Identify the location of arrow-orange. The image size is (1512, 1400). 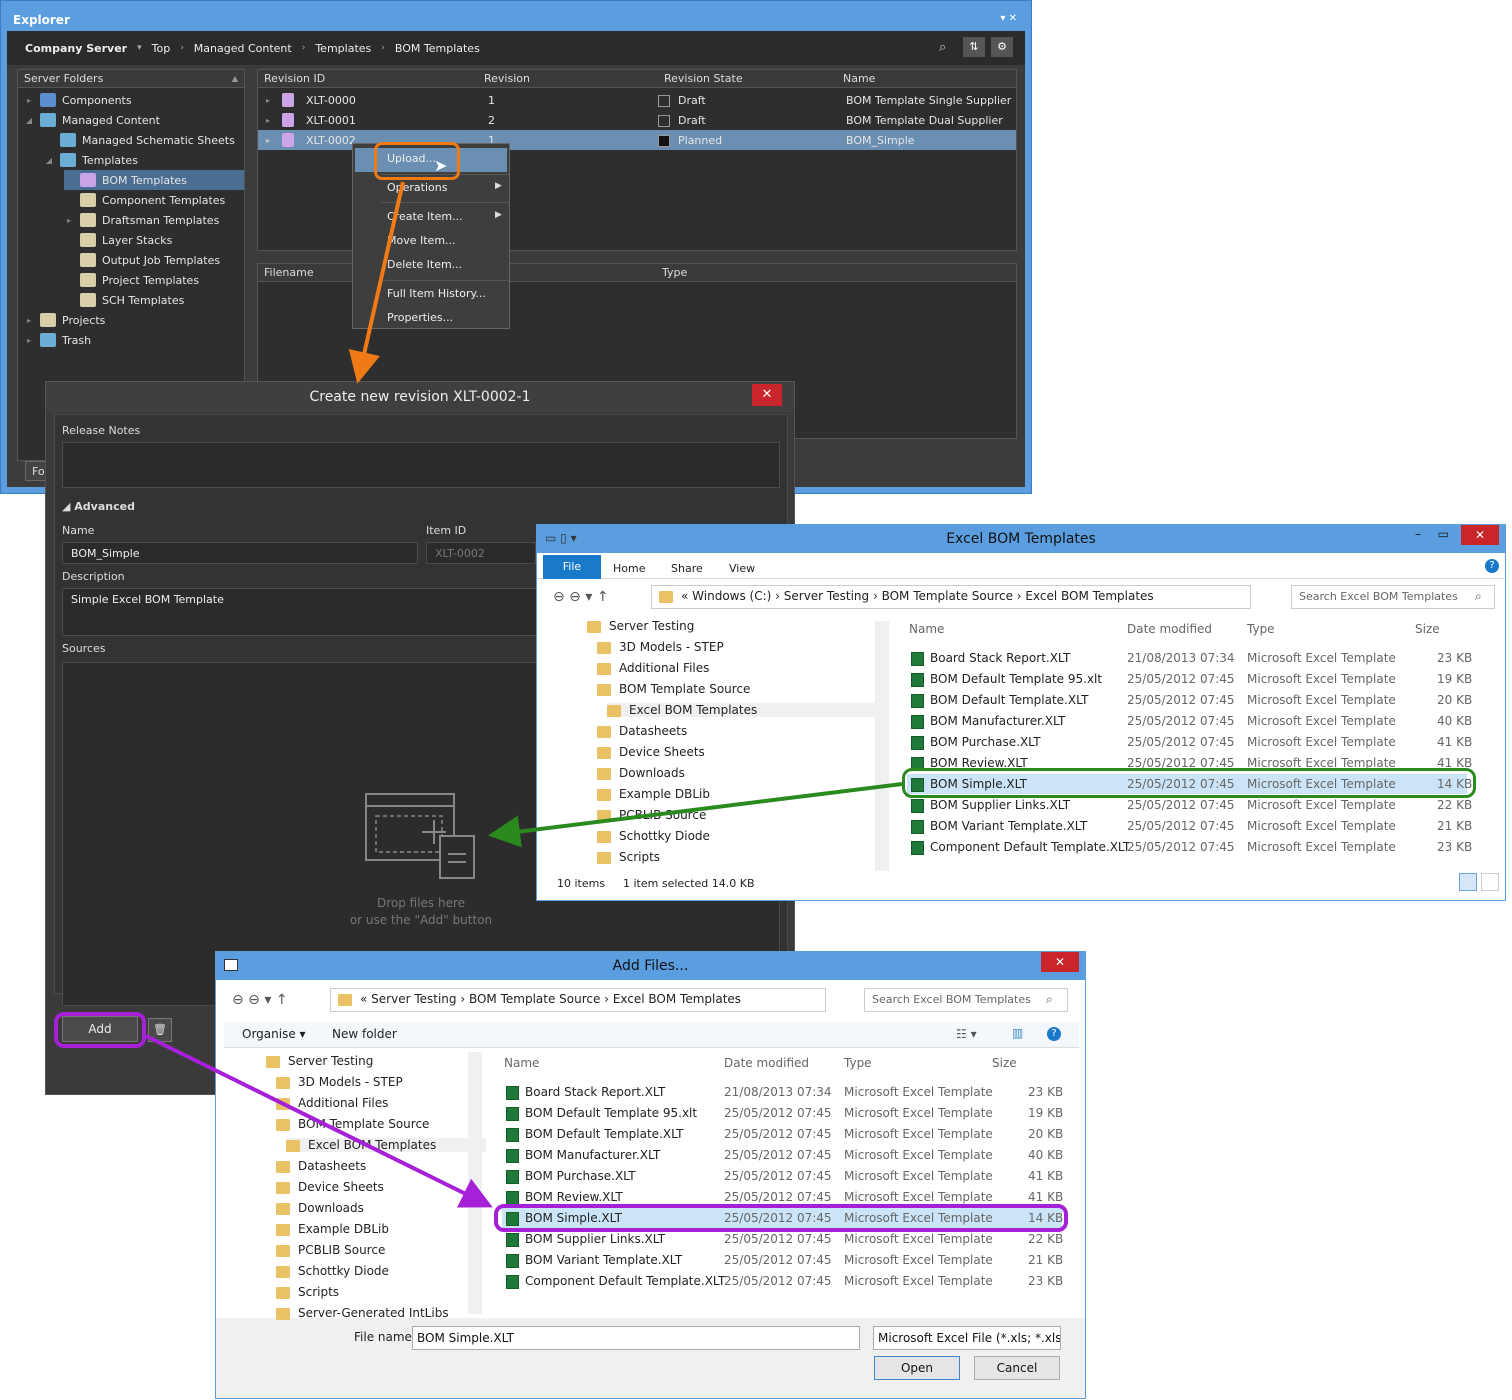
(376, 282).